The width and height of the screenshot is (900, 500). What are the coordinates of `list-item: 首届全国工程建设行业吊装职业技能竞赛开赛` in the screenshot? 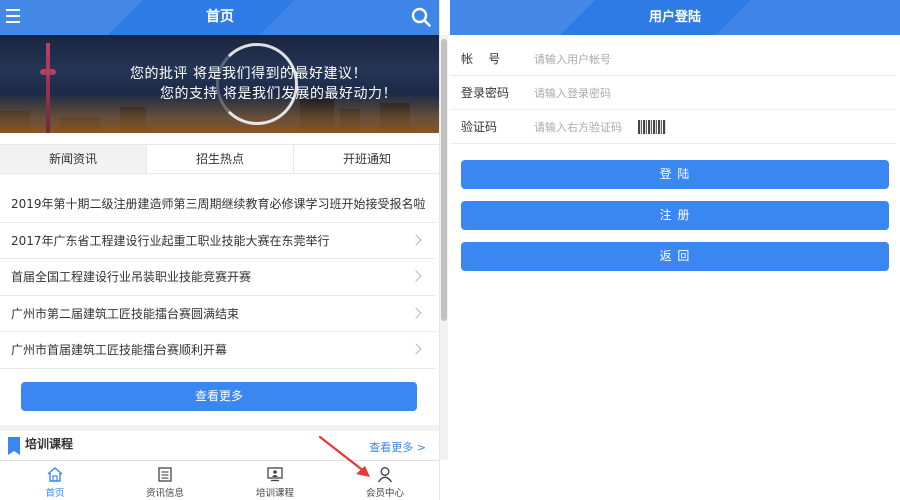 It's located at (218, 277).